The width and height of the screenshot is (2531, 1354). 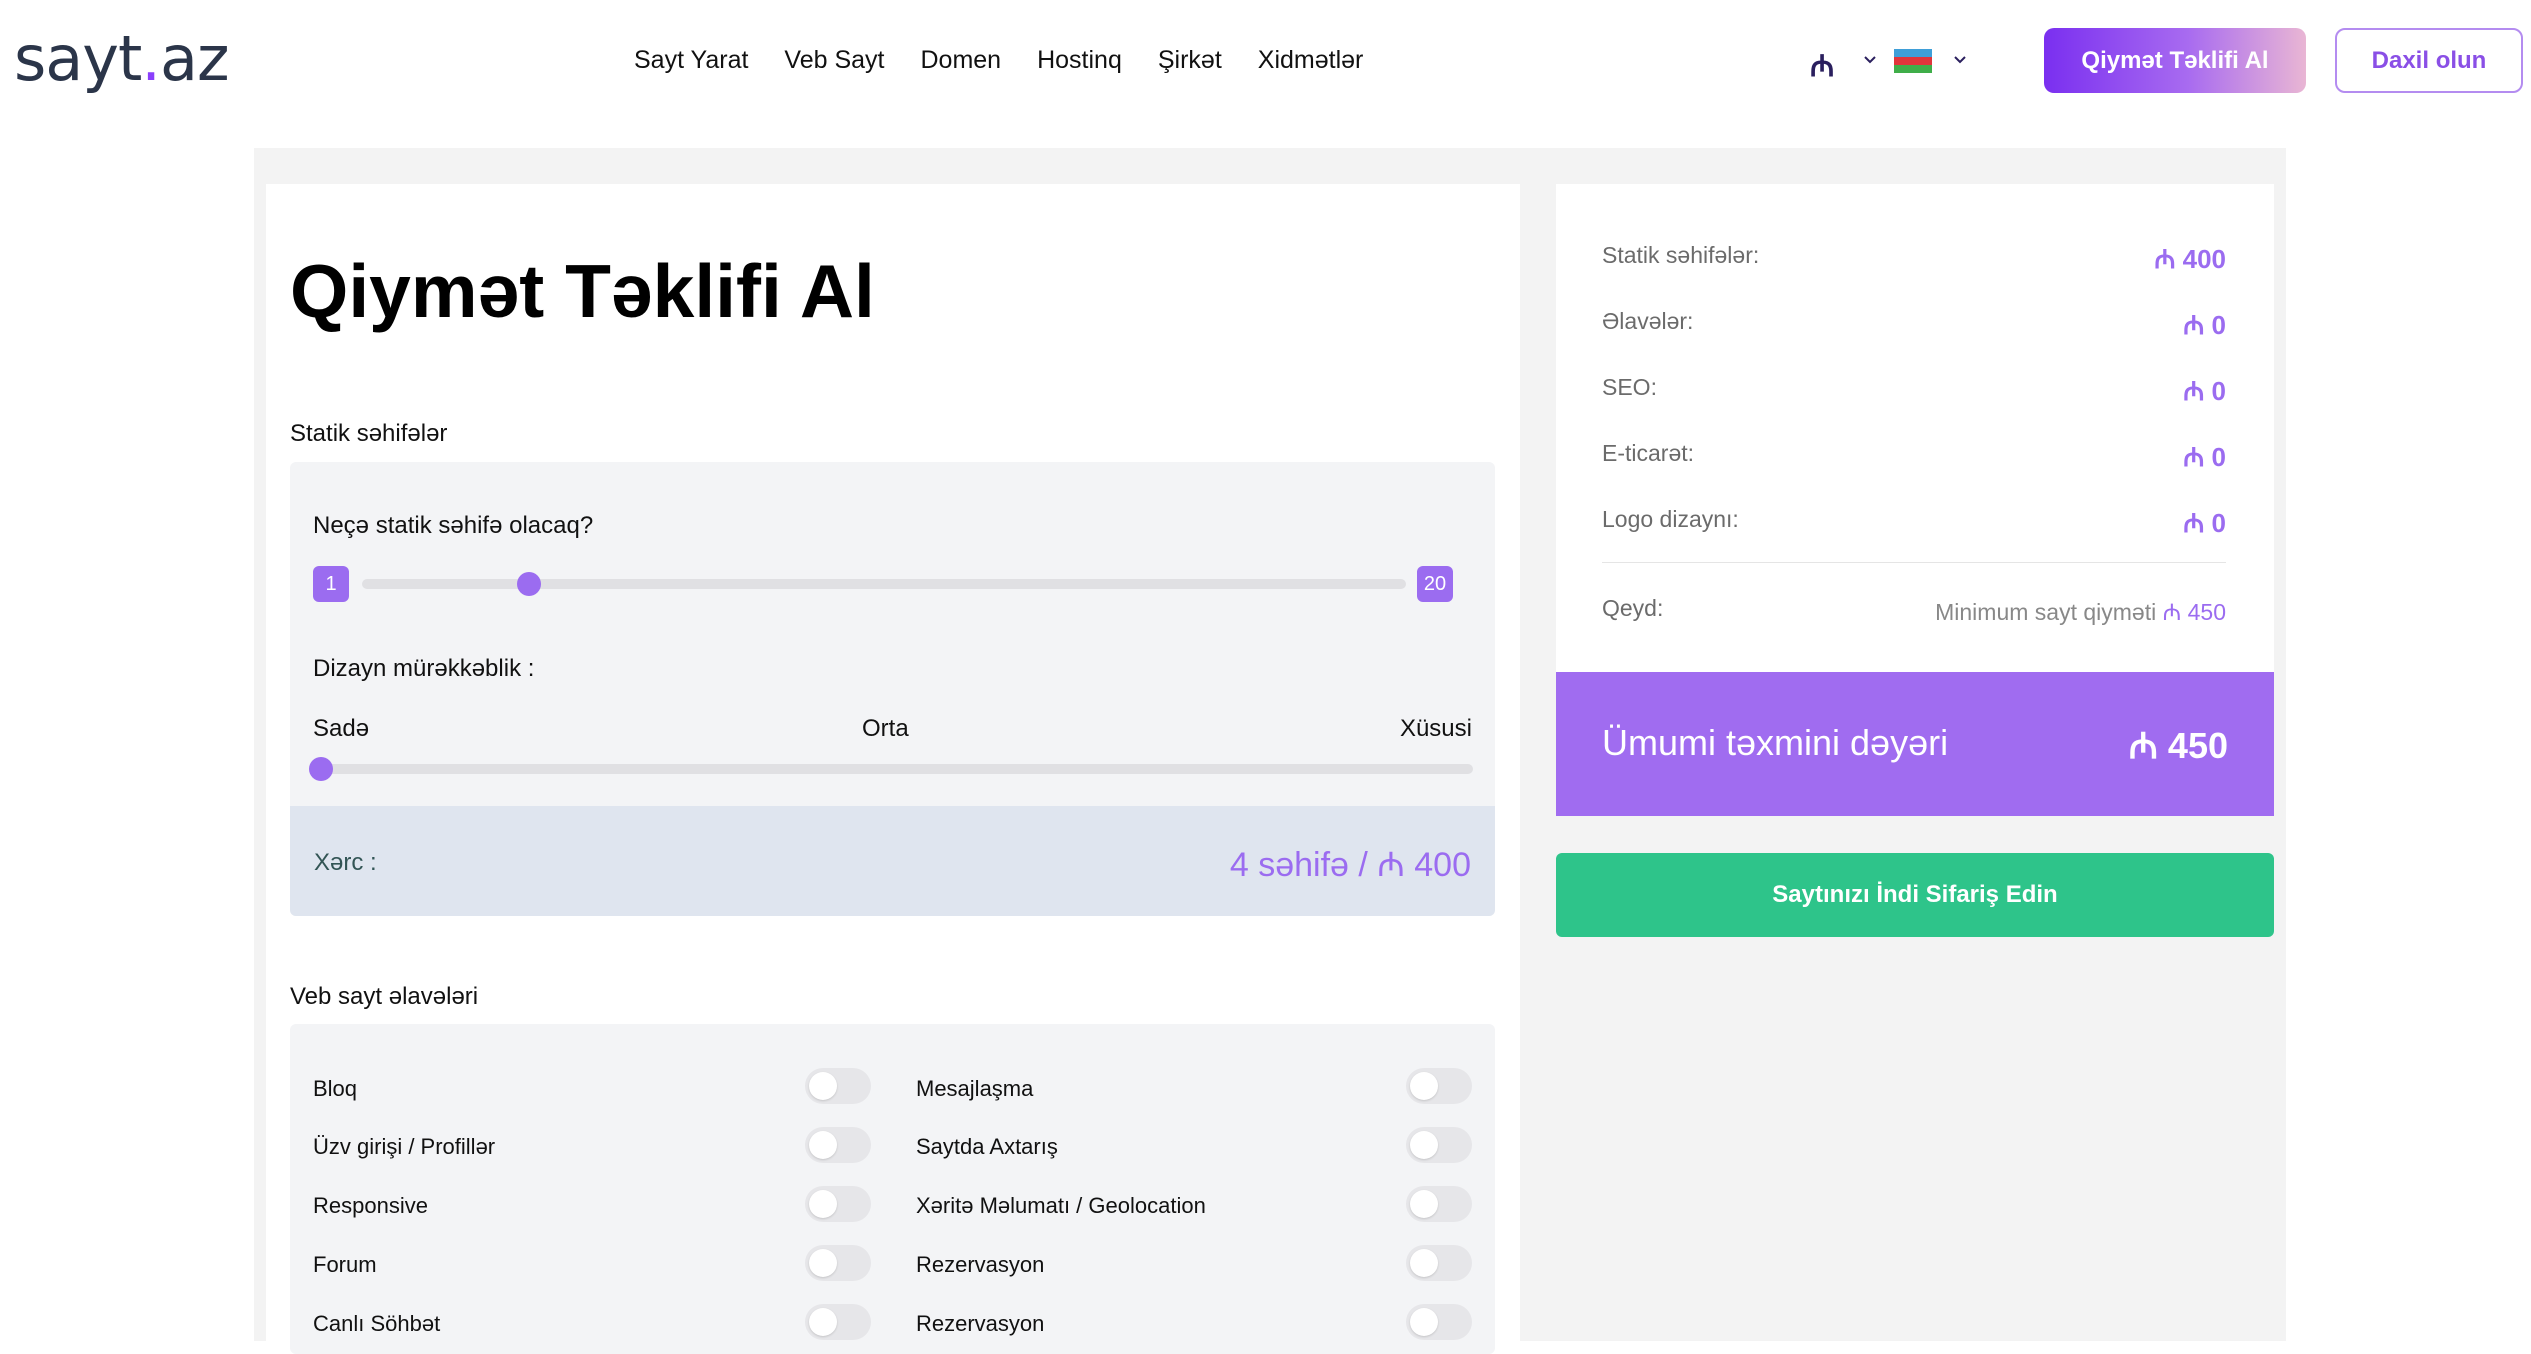 I want to click on cost-summary-bar: Xərc : 4 səhifə / ₼ 400, so click(x=892, y=861).